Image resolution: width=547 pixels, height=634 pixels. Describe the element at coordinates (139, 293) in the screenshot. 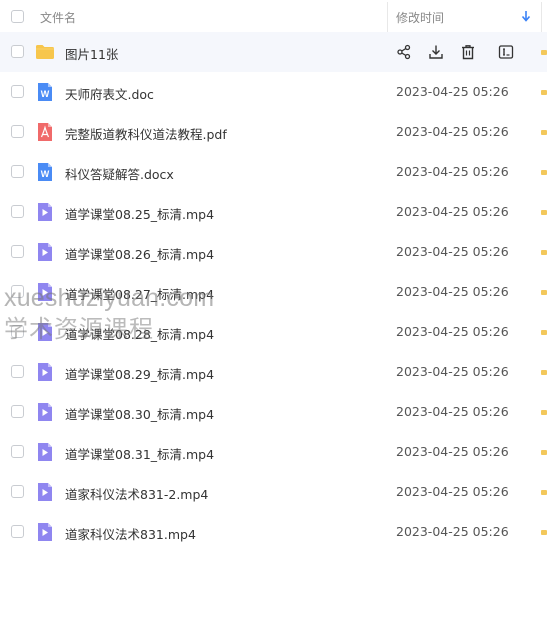

I see `file-name: 道学课堂08.27_标清.mp4` at that location.